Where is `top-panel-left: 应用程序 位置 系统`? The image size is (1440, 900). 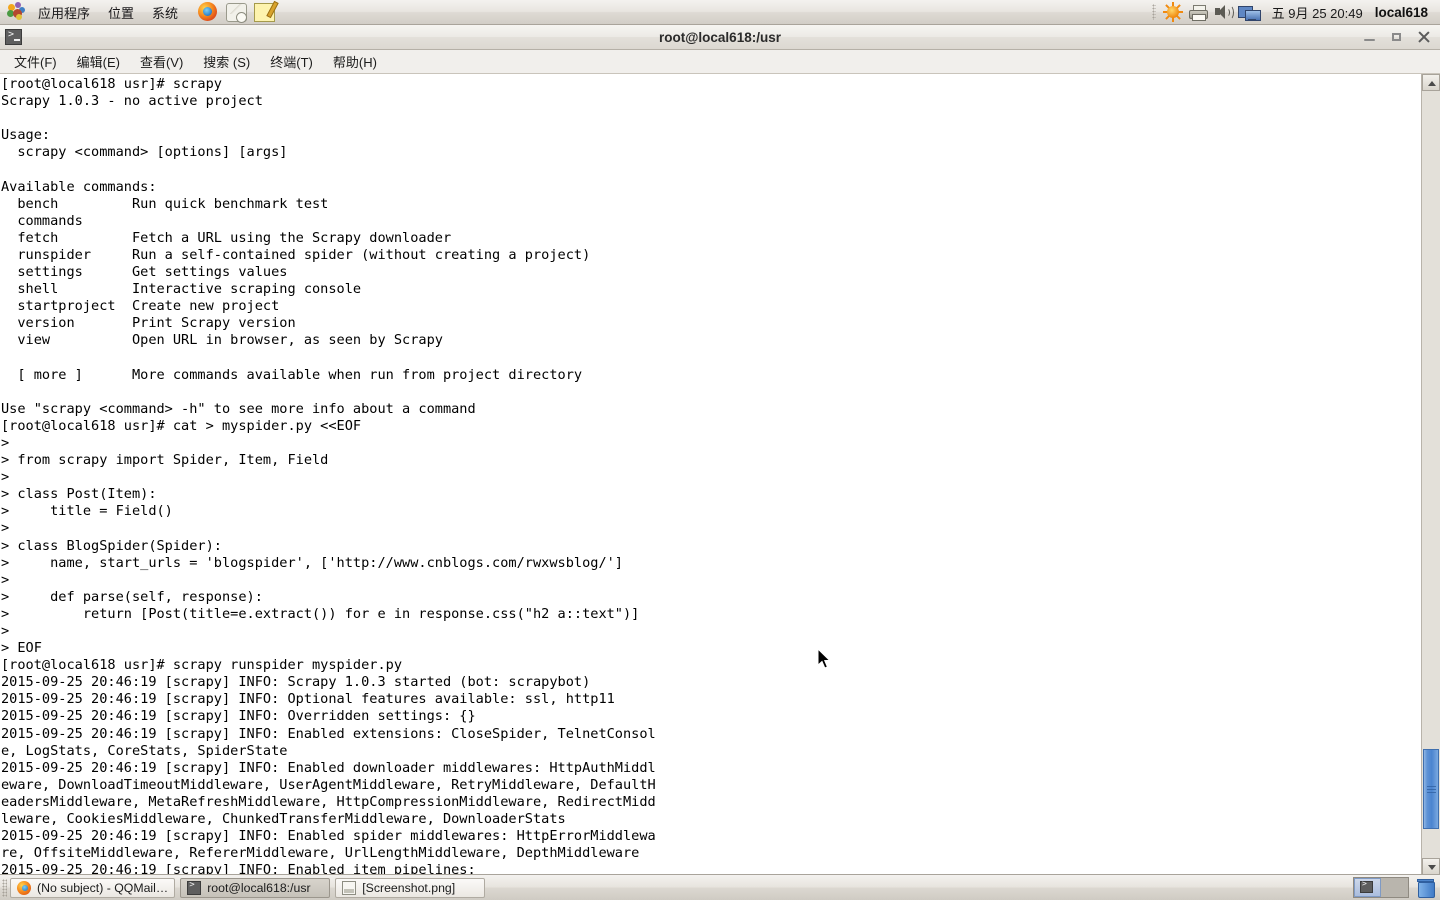
top-panel-left: 应用程序 位置 系统 is located at coordinates (139, 12).